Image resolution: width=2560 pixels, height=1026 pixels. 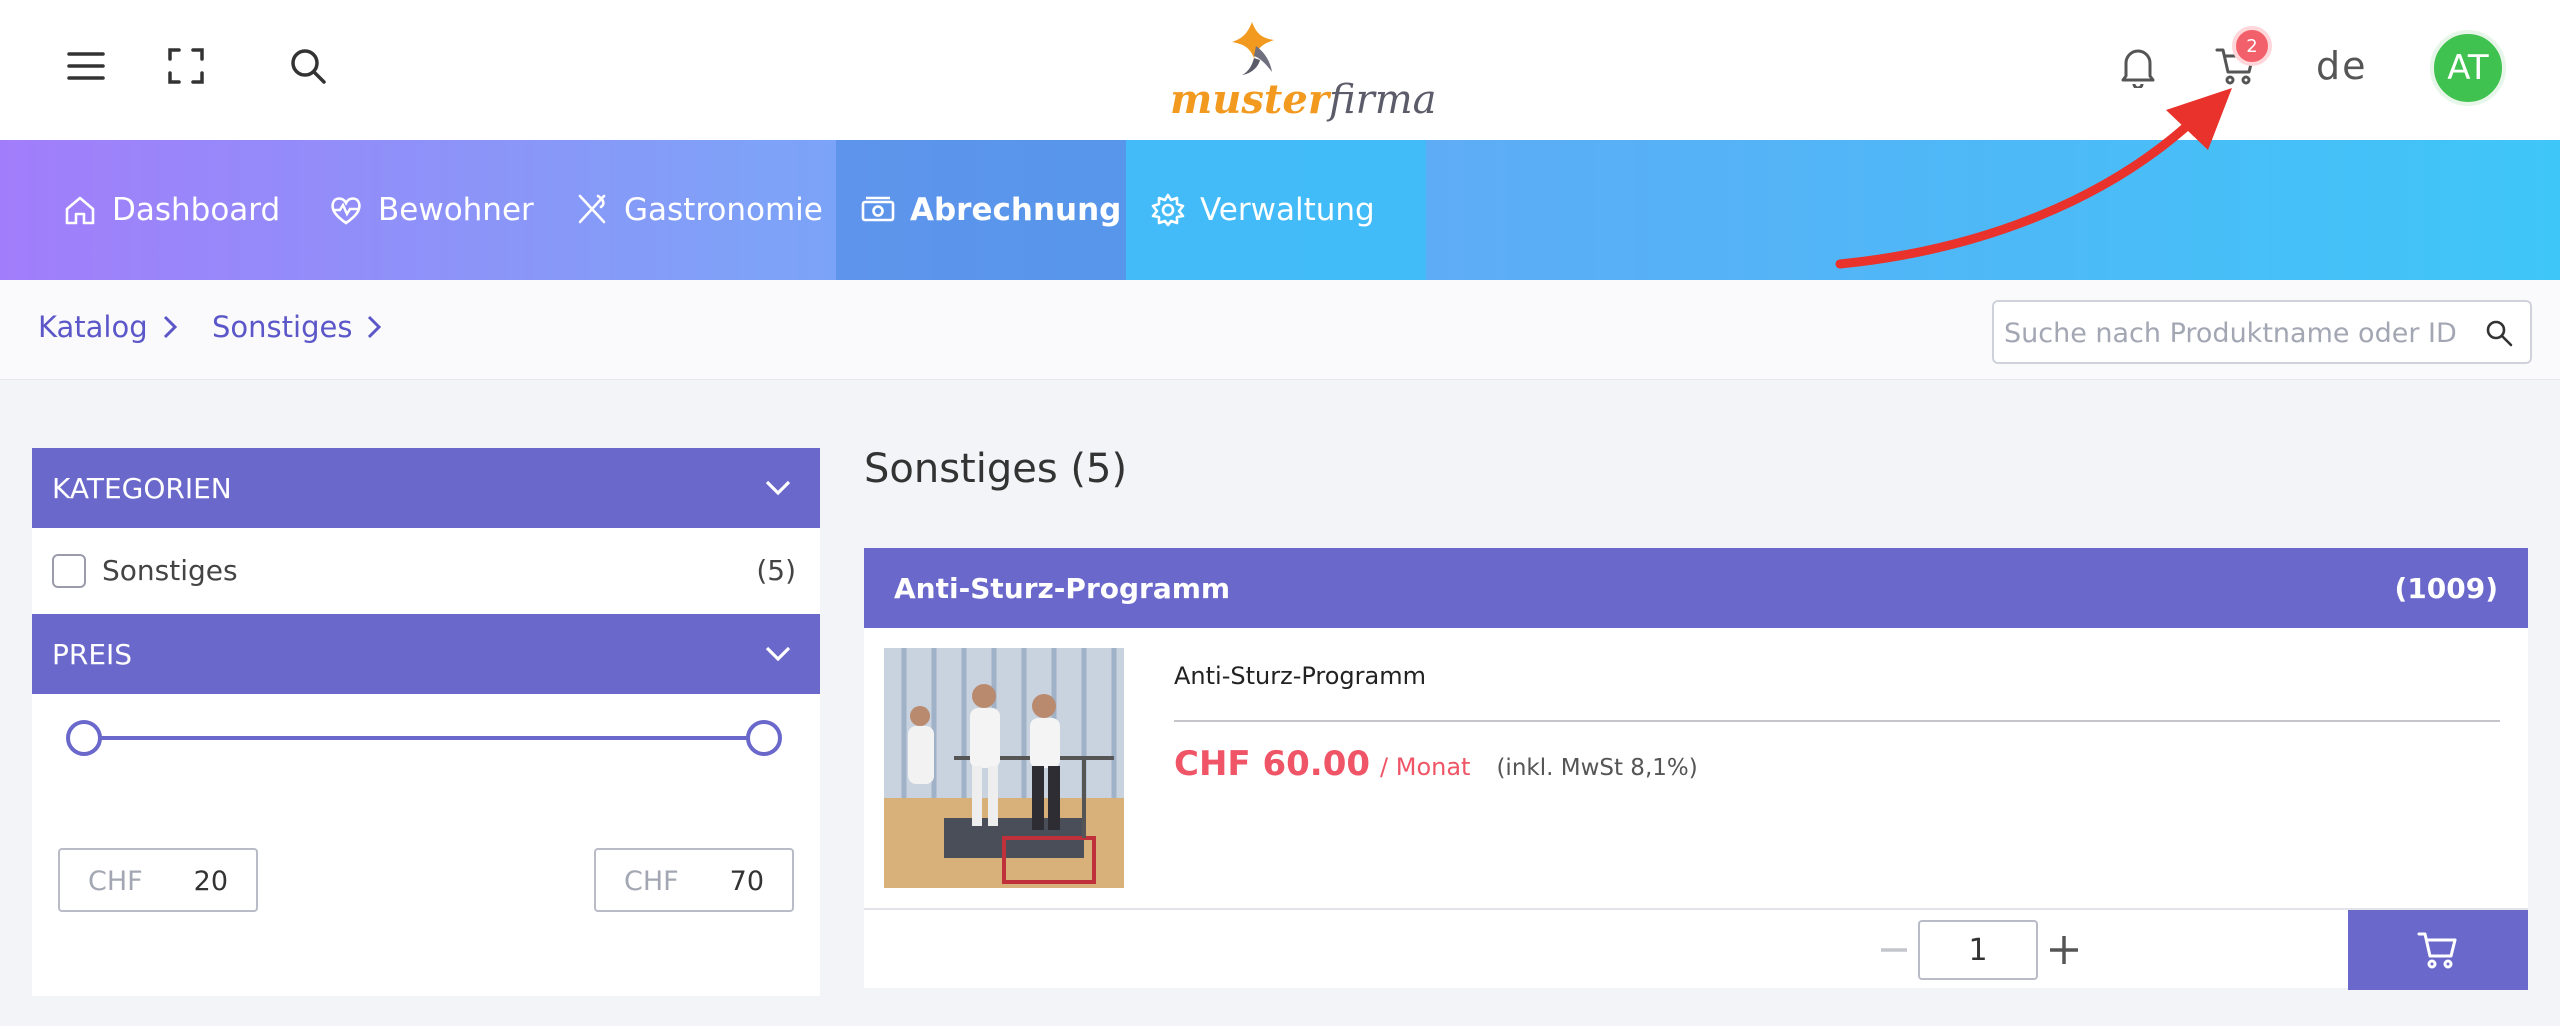 I want to click on nav-item-dashboard: Dashboard, so click(x=177, y=210).